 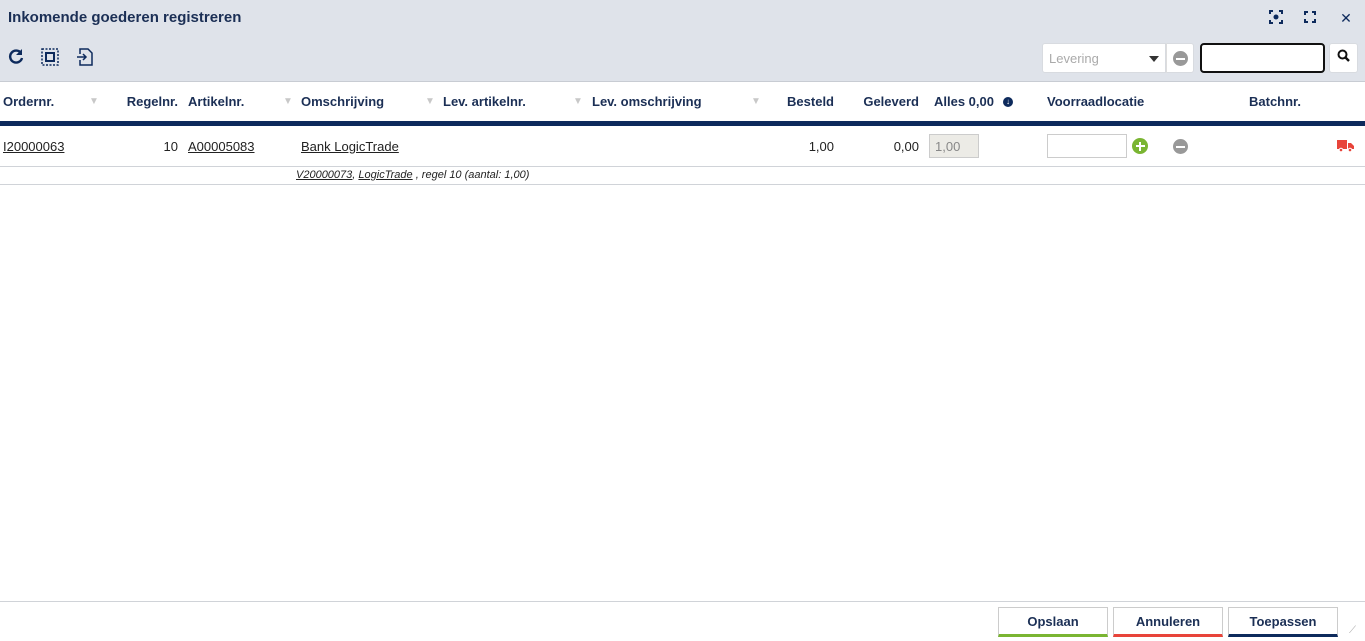 What do you see at coordinates (1275, 101) in the screenshot?
I see `col-batchnr: Batchnr.` at bounding box center [1275, 101].